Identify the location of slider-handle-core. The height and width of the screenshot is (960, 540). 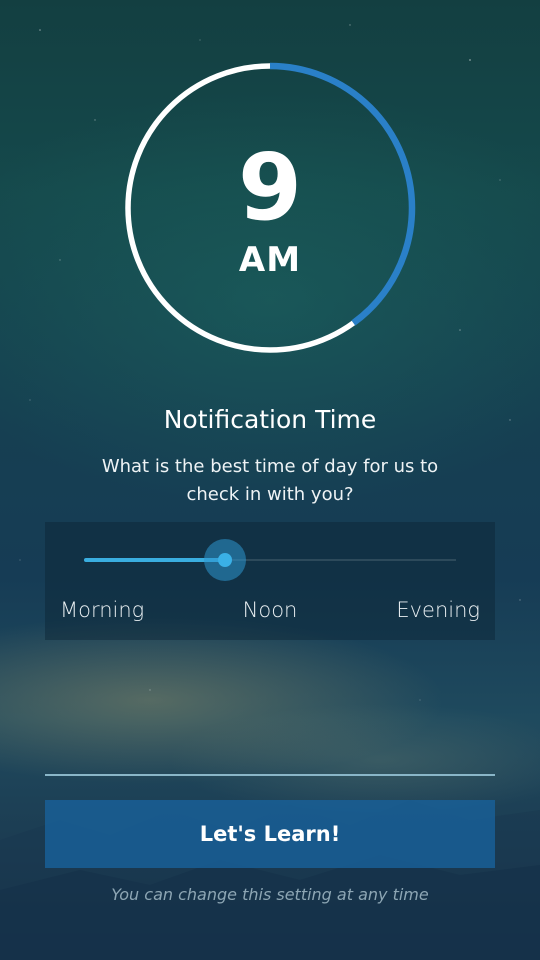
(225, 560).